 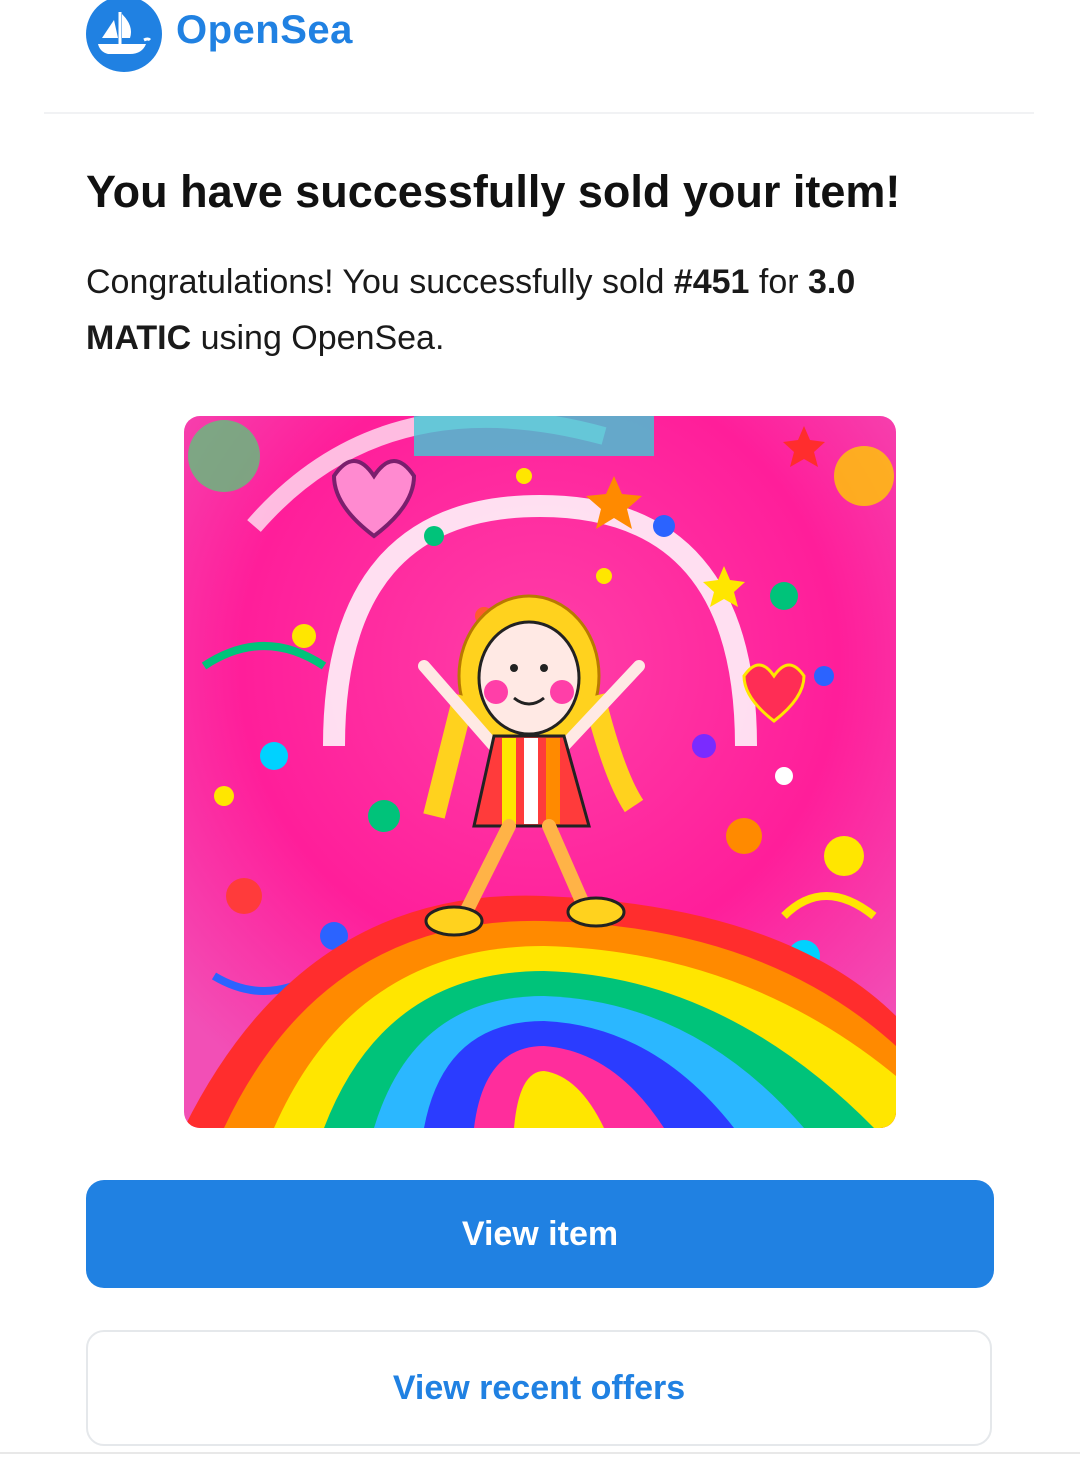 I want to click on opensea-logo-icon, so click(x=124, y=36).